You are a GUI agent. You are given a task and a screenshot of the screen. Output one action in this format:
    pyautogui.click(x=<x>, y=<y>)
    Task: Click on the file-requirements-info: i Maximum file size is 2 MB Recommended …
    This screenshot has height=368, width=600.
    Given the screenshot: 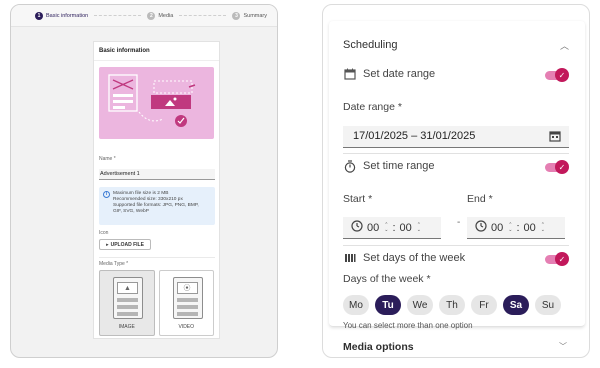 What is the action you would take?
    pyautogui.click(x=157, y=206)
    